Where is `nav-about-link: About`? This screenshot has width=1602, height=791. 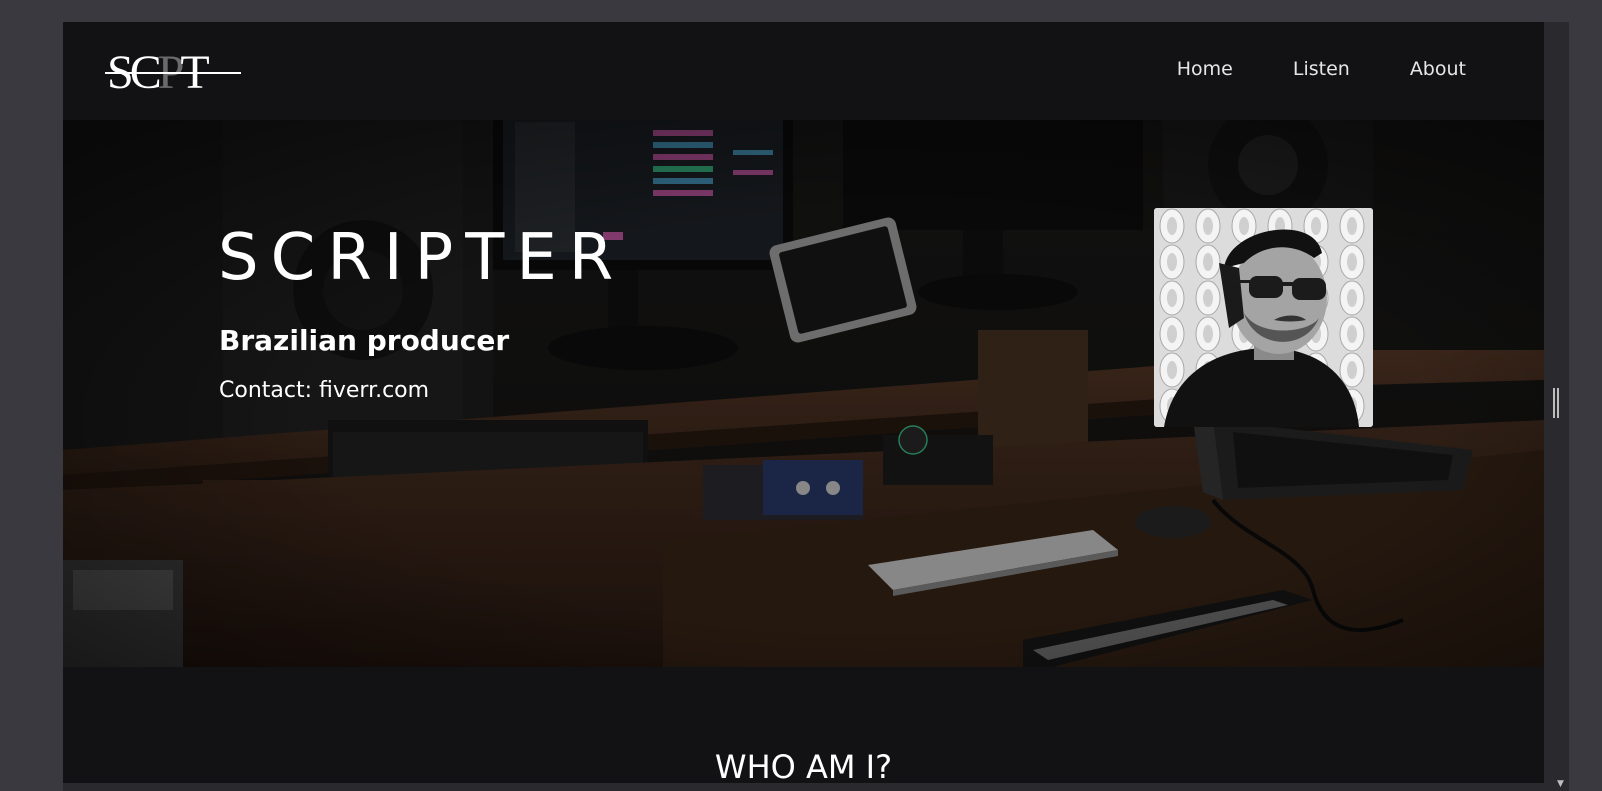 nav-about-link: About is located at coordinates (1438, 69).